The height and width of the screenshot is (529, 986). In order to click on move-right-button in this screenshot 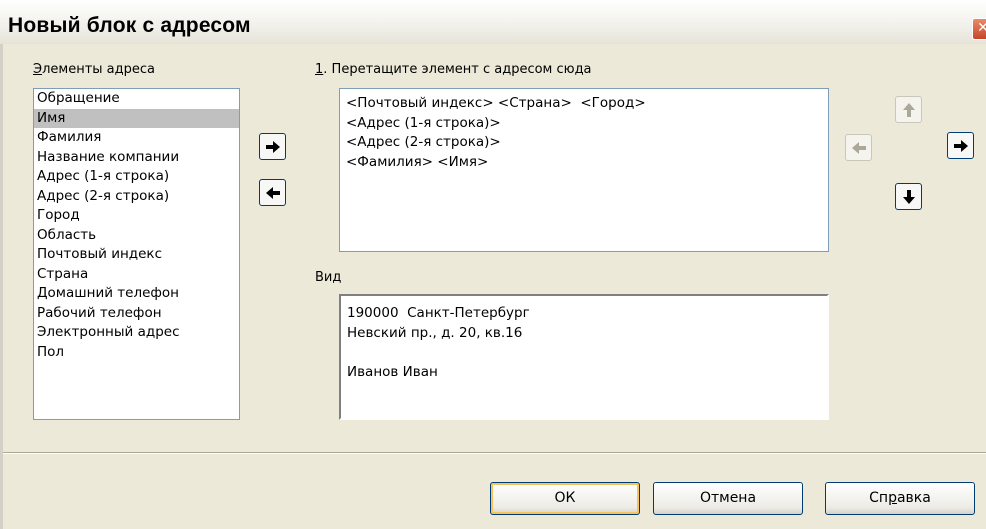, I will do `click(960, 145)`.